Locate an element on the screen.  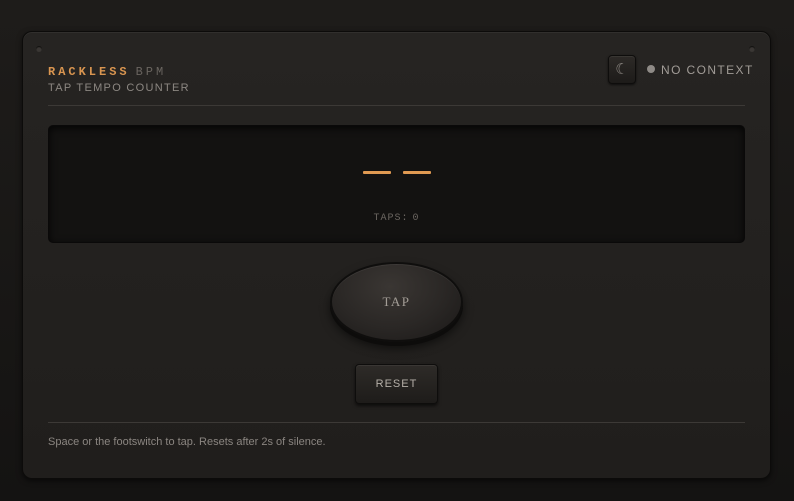
screw-right is located at coordinates (752, 49).